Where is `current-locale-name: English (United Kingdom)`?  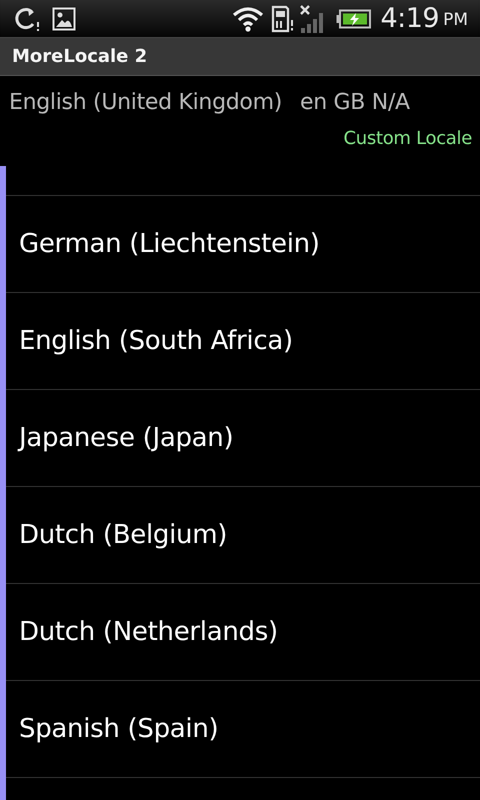 current-locale-name: English (United Kingdom) is located at coordinates (145, 102).